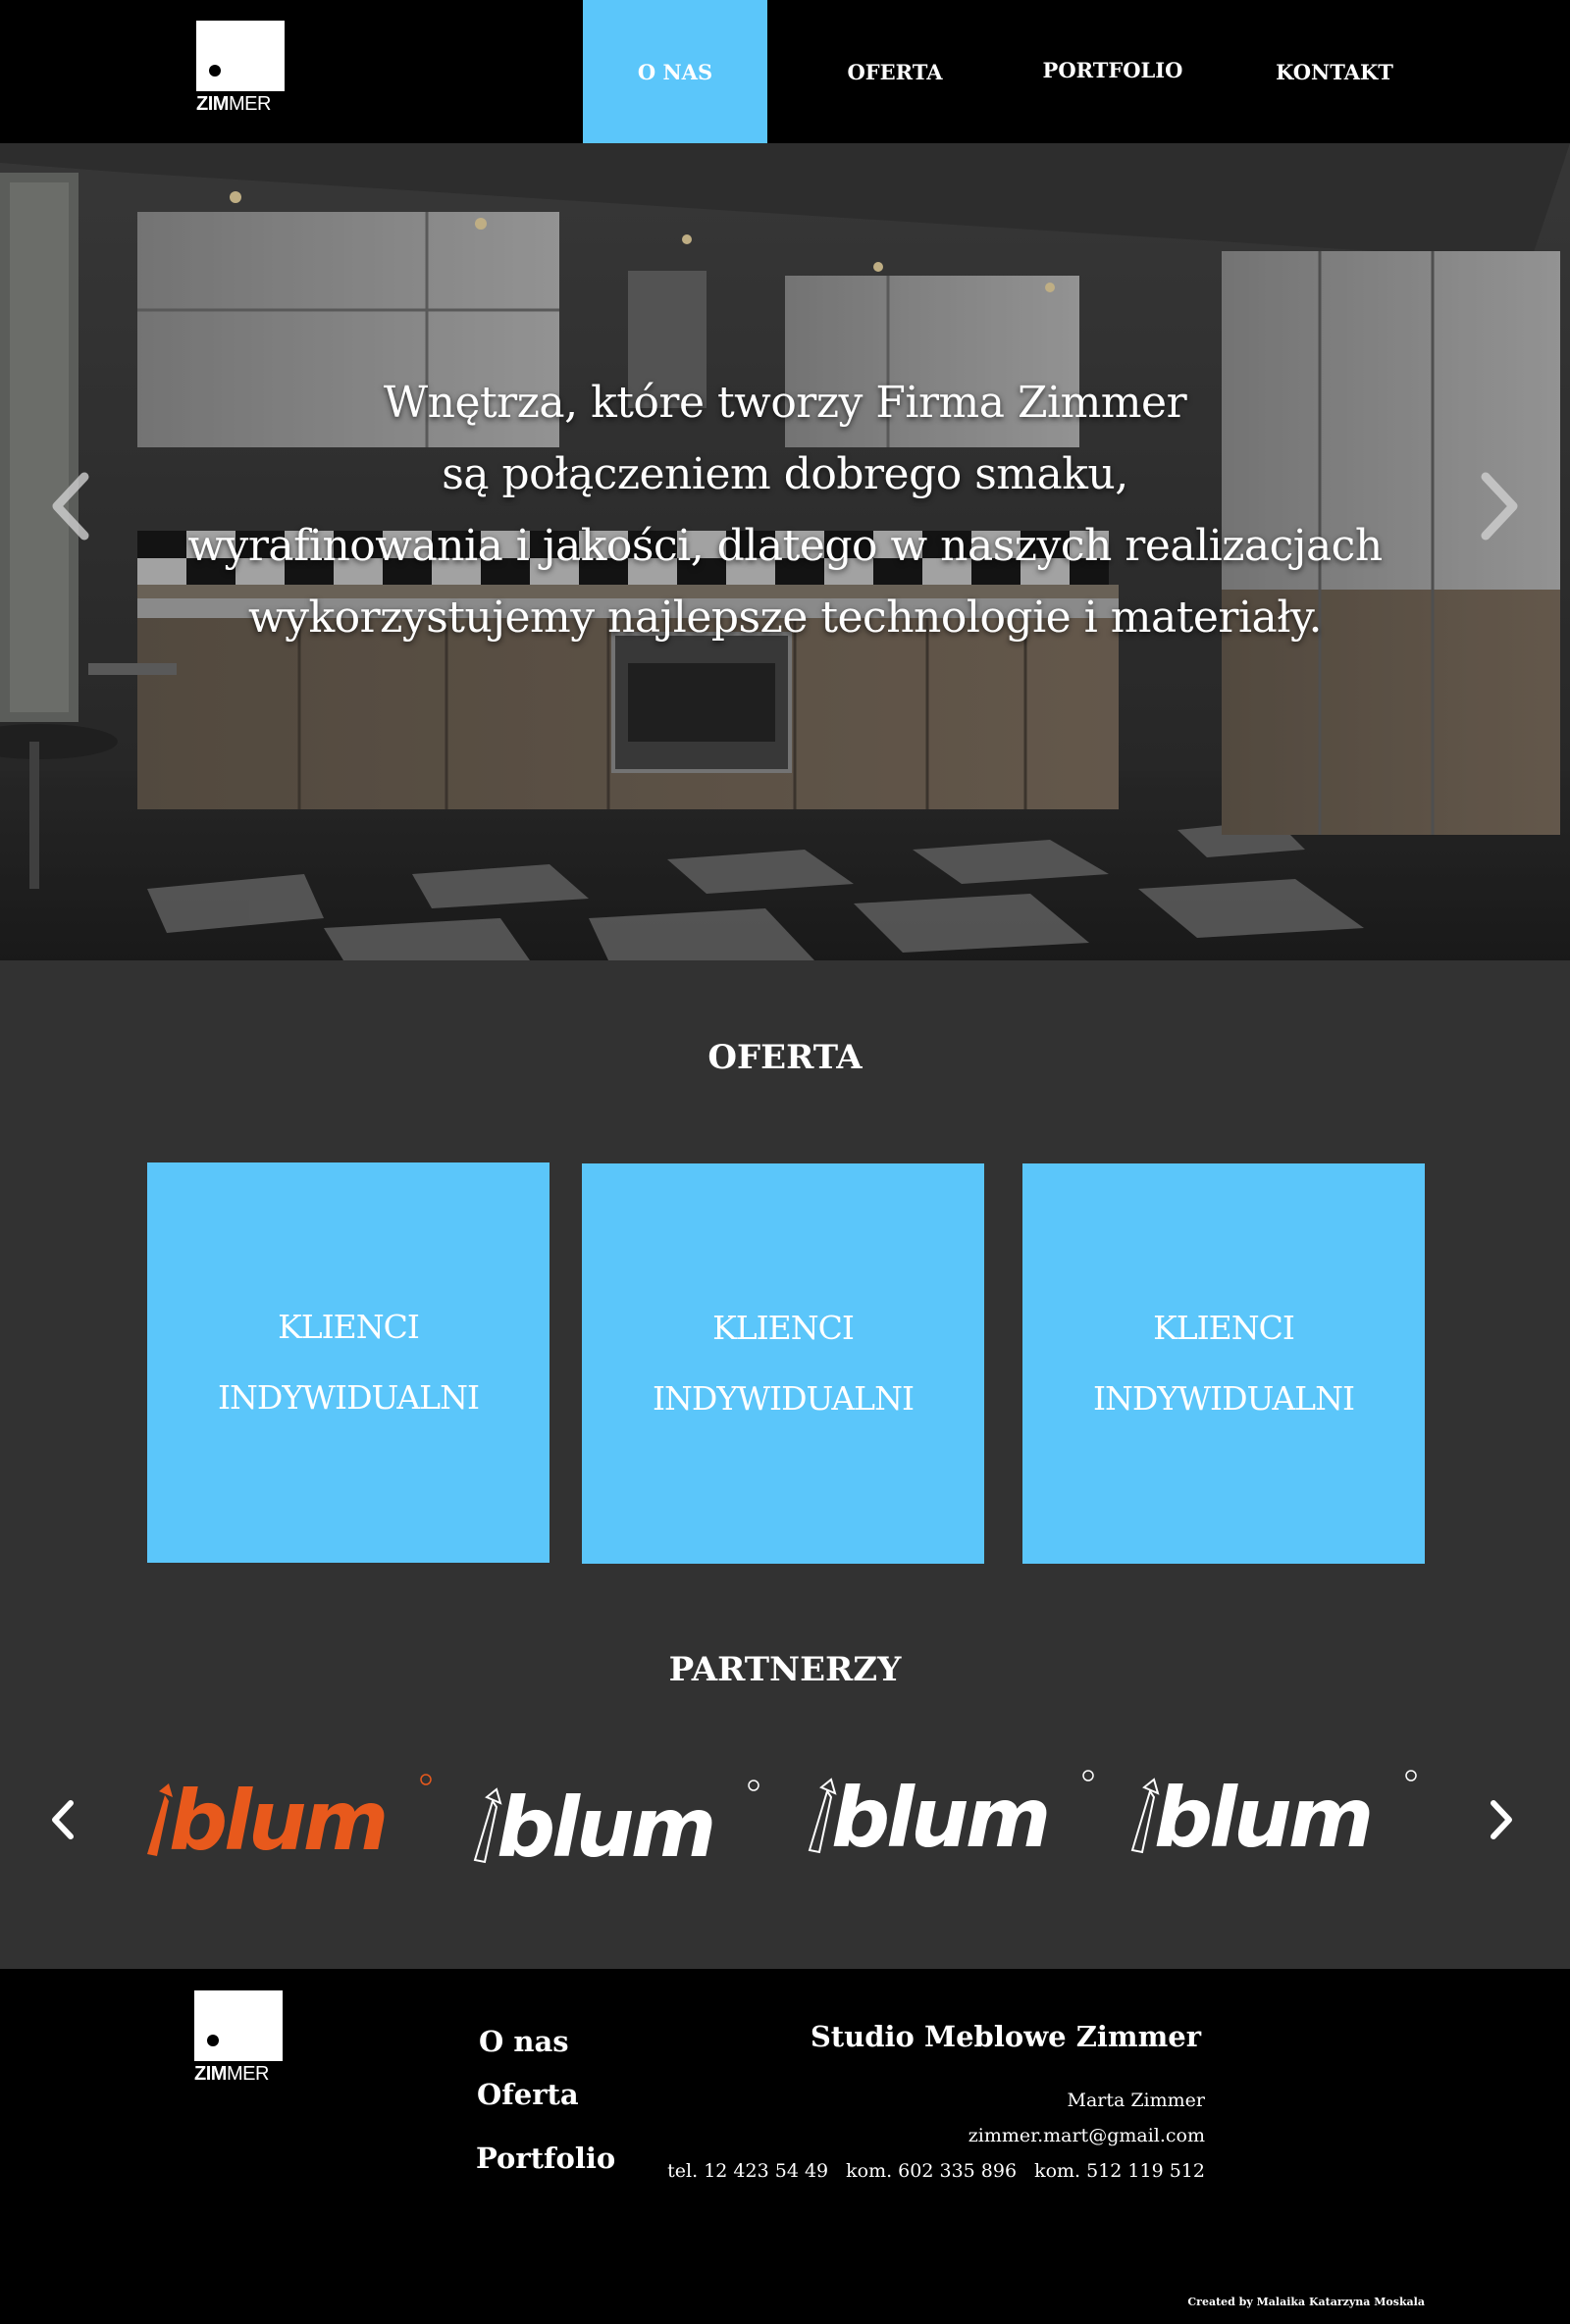  I want to click on contact-person: Marta Zimmer, so click(1136, 2100).